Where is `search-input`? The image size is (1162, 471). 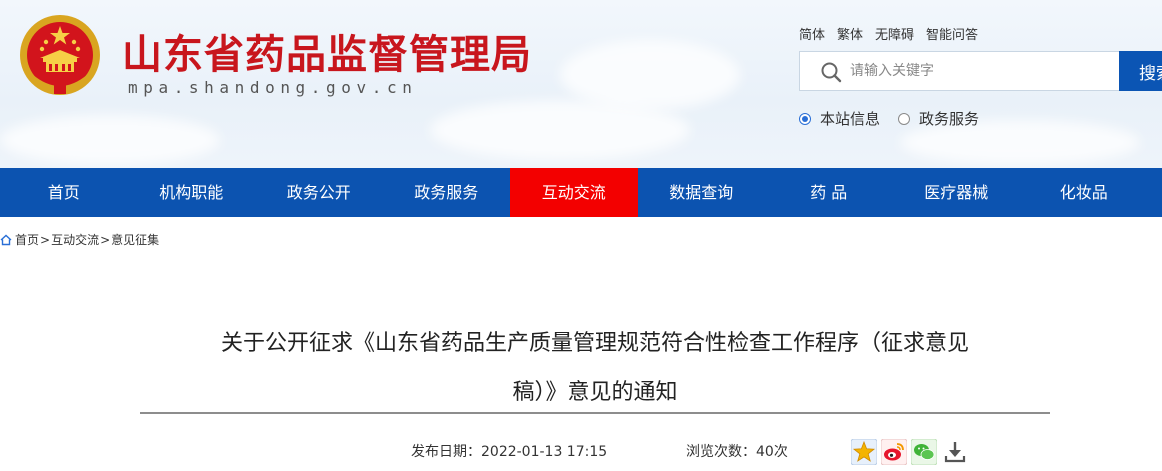
search-input is located at coordinates (982, 71).